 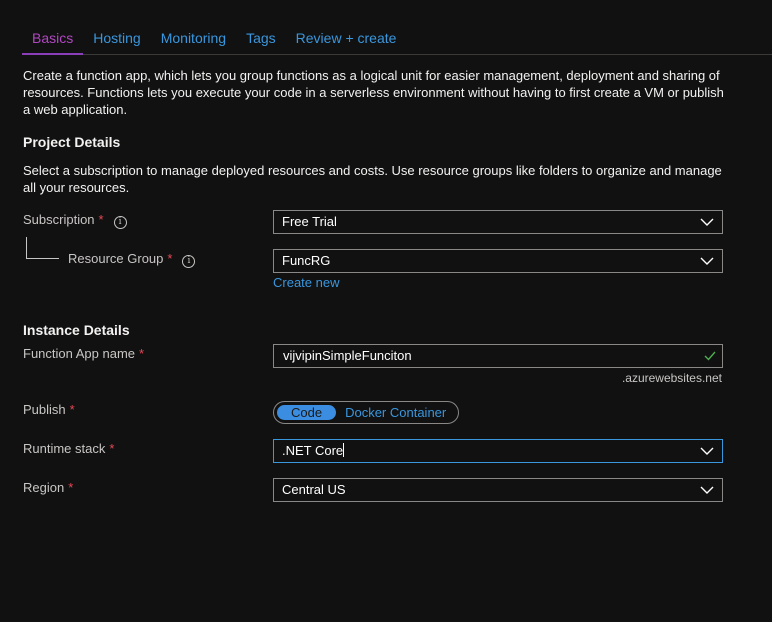 What do you see at coordinates (498, 451) in the screenshot?
I see `runtime-stack-dropdown: .NET Core` at bounding box center [498, 451].